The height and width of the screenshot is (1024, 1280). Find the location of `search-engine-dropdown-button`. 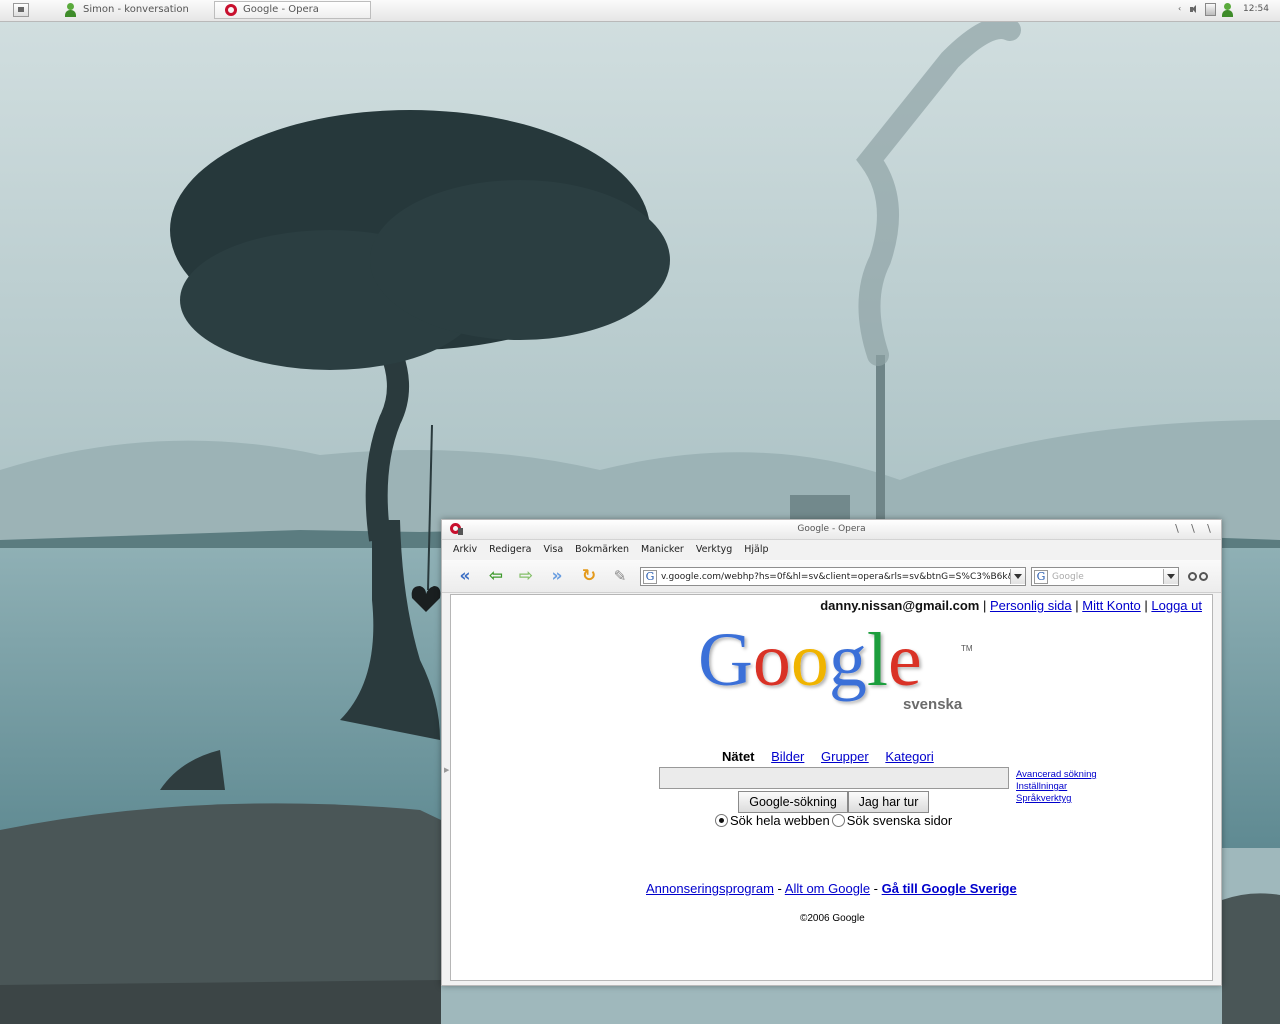

search-engine-dropdown-button is located at coordinates (1170, 576).